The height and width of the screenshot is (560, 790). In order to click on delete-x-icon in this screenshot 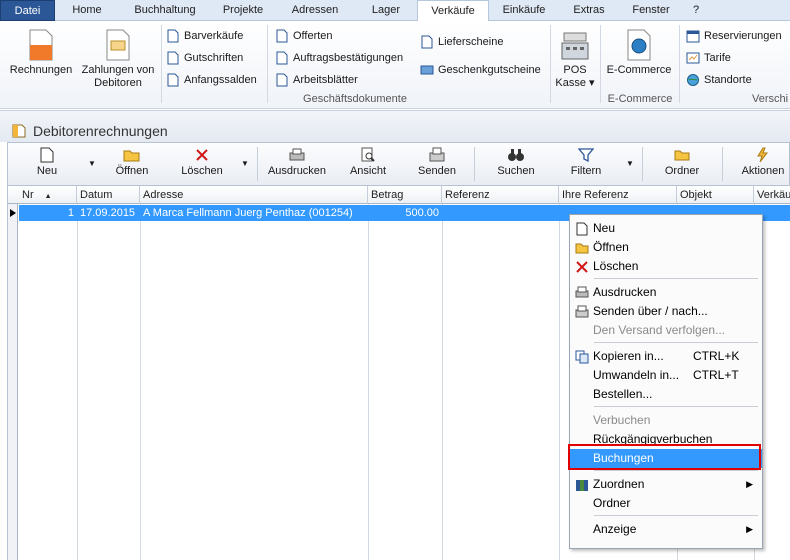, I will do `click(202, 155)`.